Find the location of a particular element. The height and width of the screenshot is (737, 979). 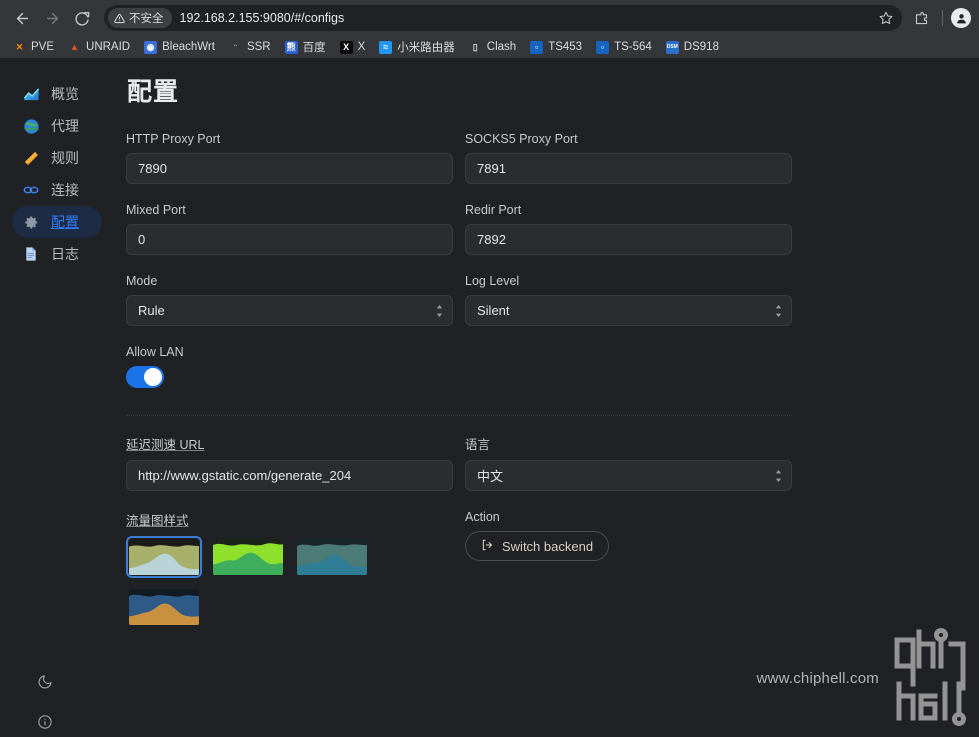

security-badge: 不安全 is located at coordinates (140, 18).